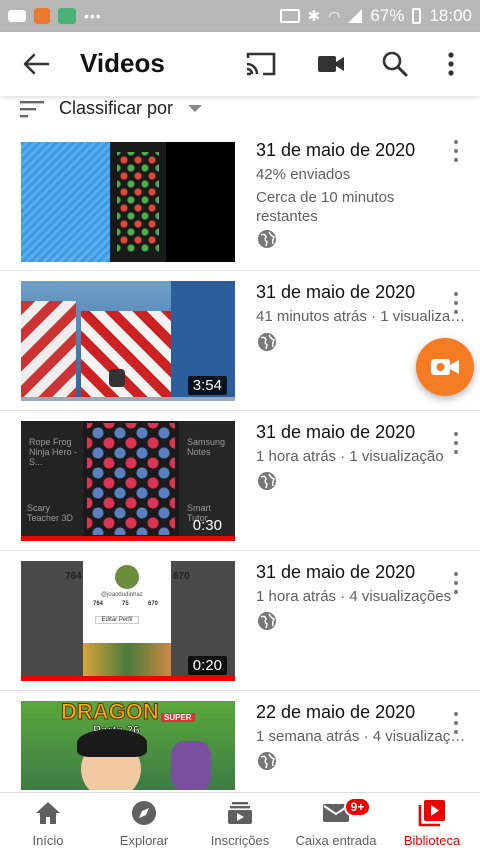  I want to click on cast-icon, so click(261, 64).